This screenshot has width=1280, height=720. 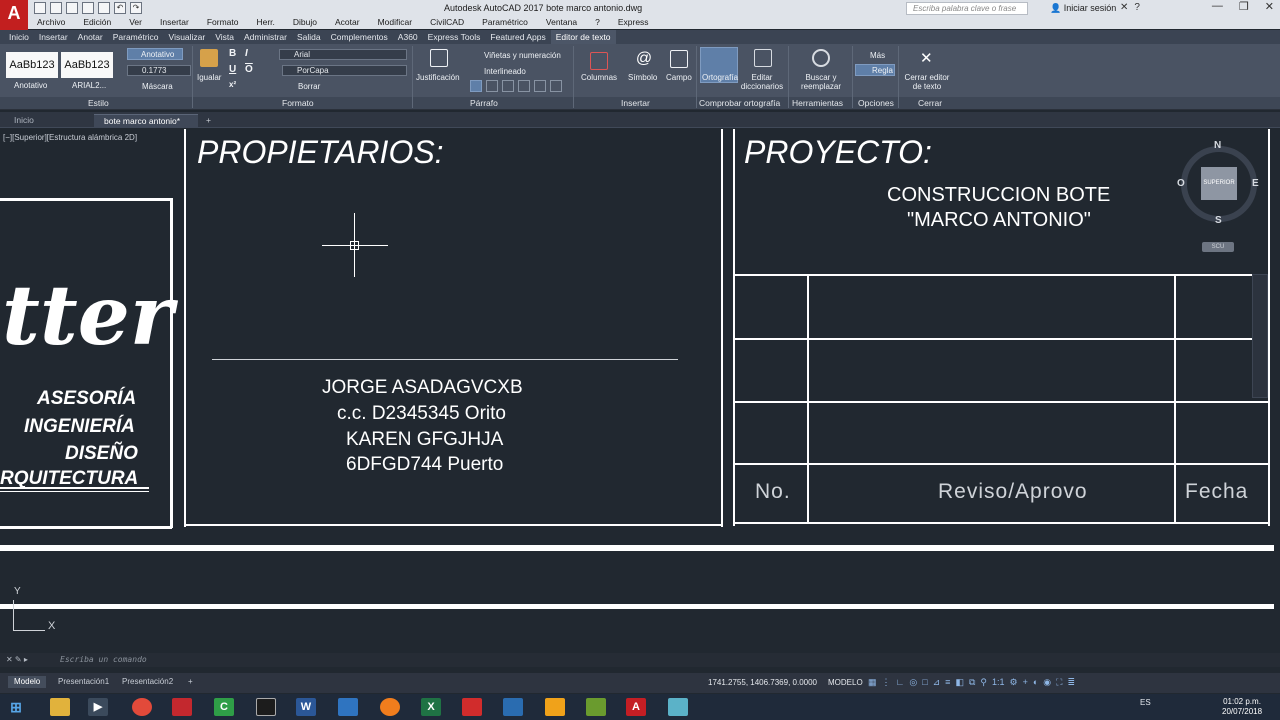 I want to click on annotation-scale-icon: 1:1, so click(x=998, y=682).